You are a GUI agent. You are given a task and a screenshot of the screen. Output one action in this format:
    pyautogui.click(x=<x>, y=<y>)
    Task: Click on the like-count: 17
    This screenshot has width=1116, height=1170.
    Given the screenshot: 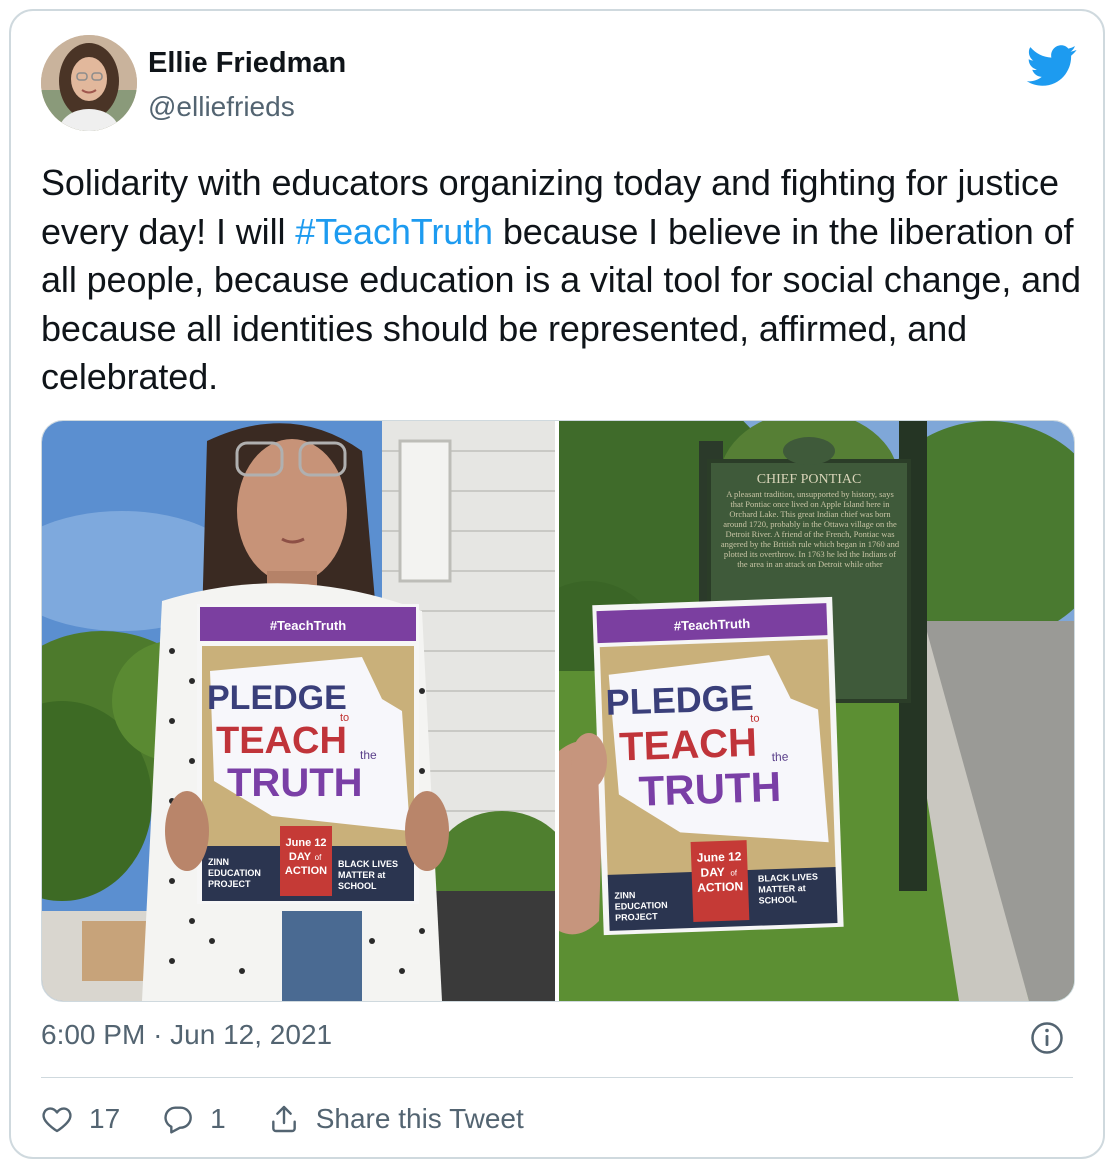 What is the action you would take?
    pyautogui.click(x=105, y=1118)
    